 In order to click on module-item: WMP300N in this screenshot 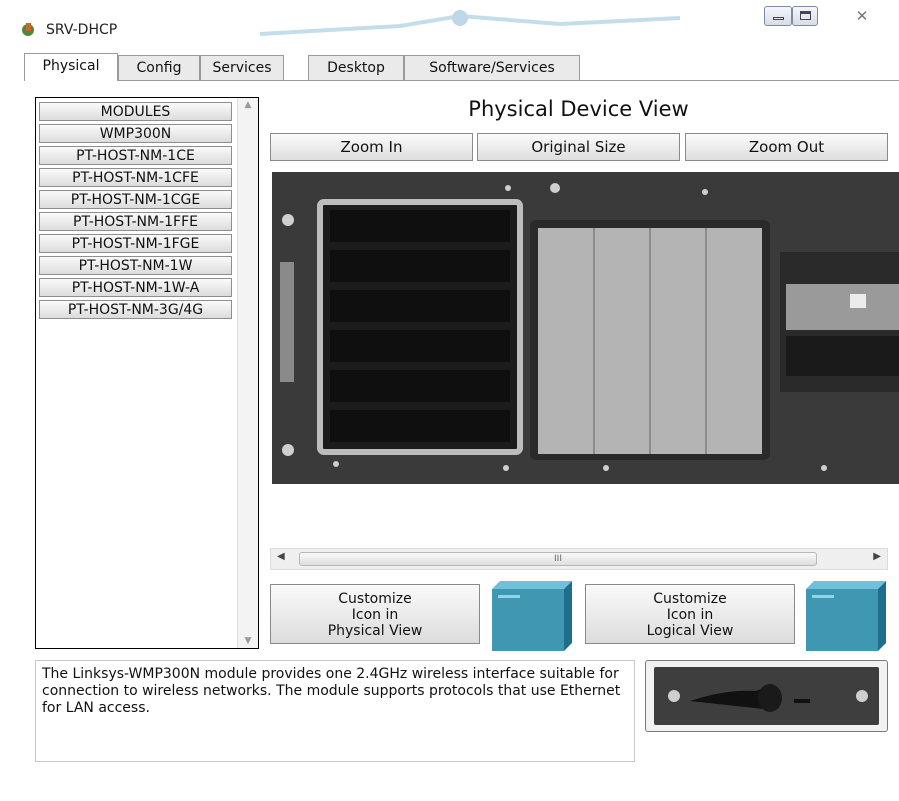, I will do `click(135, 133)`.